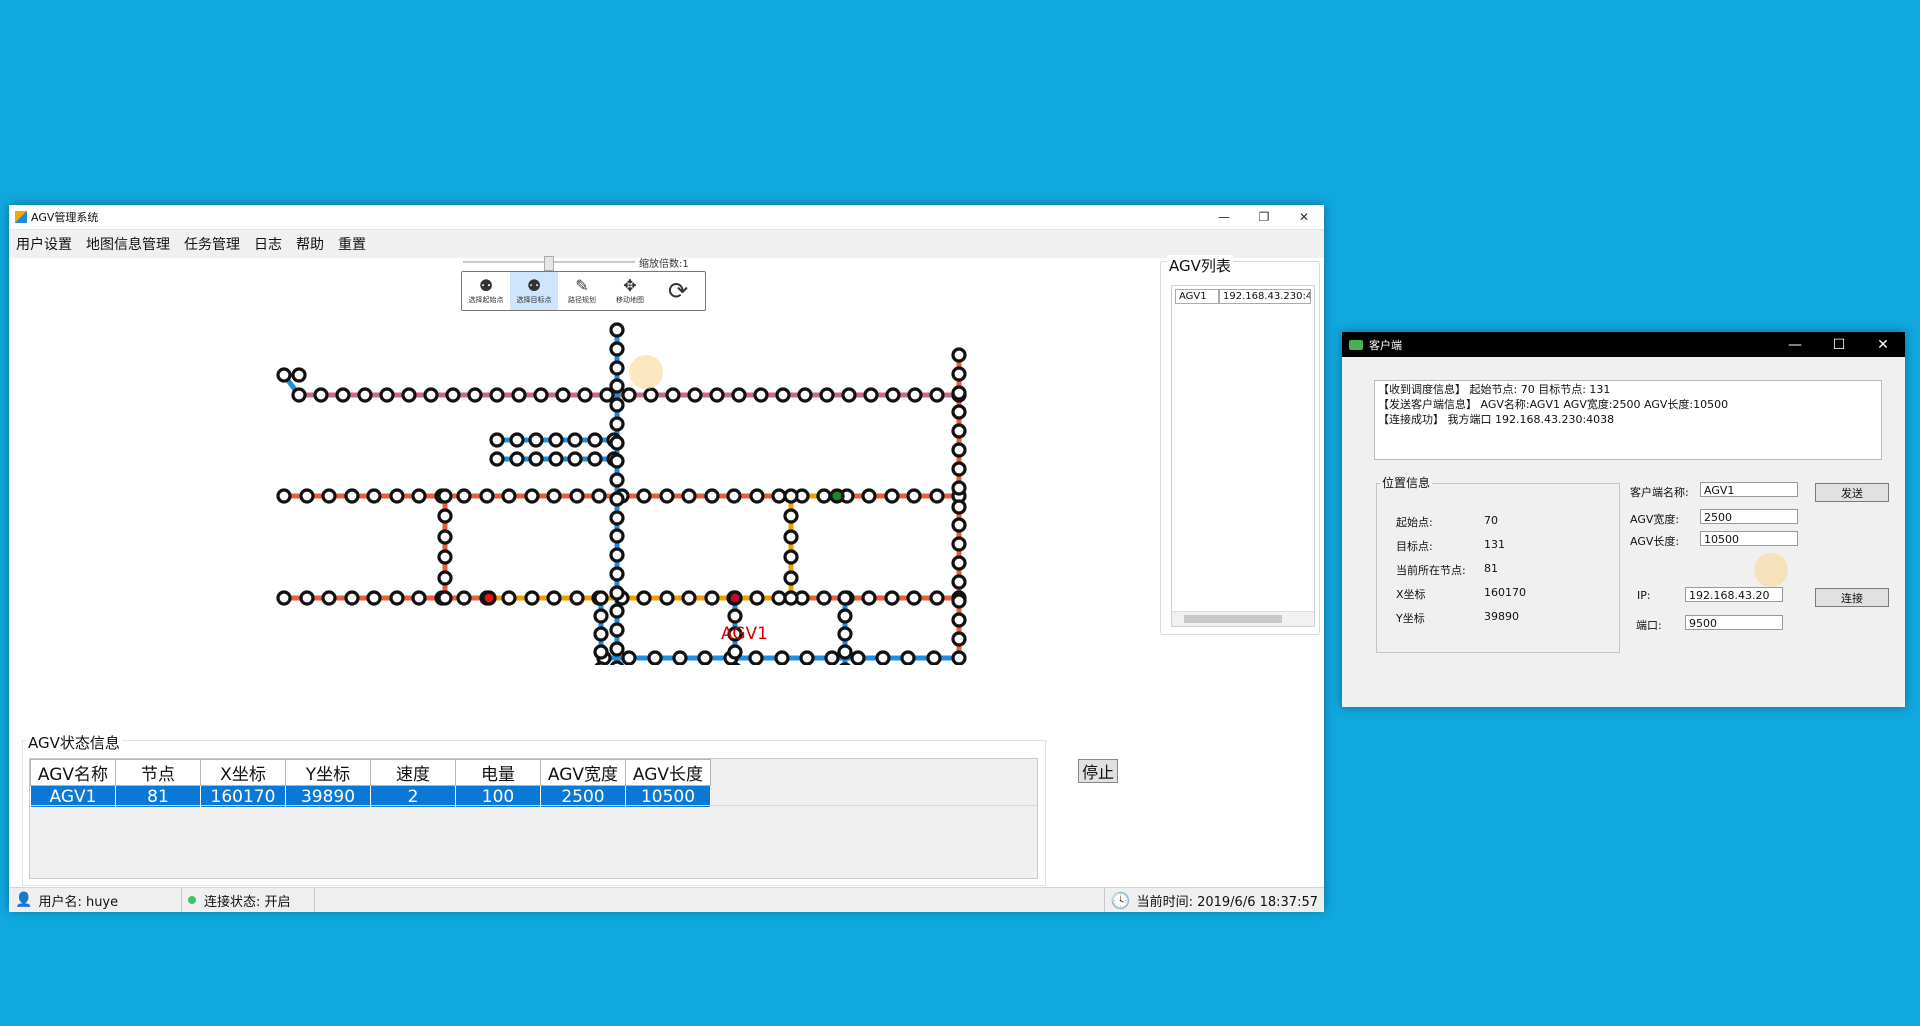 The width and height of the screenshot is (1920, 1026). Describe the element at coordinates (1098, 771) in the screenshot. I see `stop-button: 停止` at that location.